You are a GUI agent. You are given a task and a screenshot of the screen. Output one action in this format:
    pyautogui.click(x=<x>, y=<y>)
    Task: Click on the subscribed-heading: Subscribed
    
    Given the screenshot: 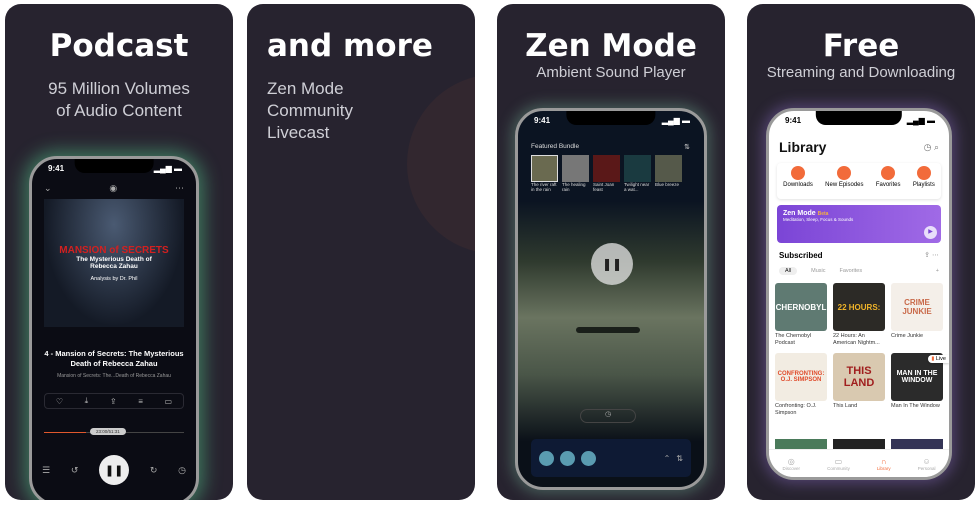 What is the action you would take?
    pyautogui.click(x=801, y=255)
    